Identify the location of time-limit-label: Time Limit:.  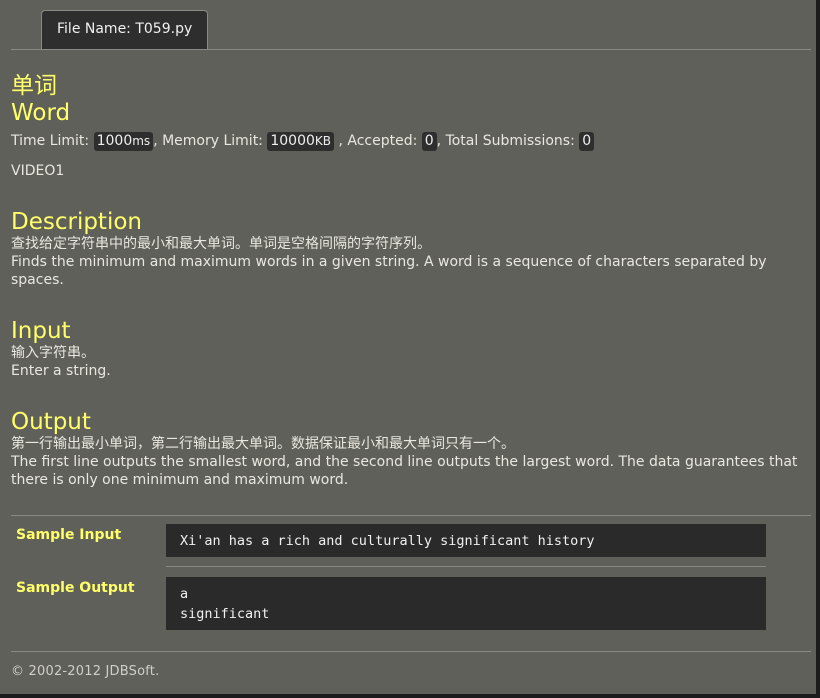
(52, 141).